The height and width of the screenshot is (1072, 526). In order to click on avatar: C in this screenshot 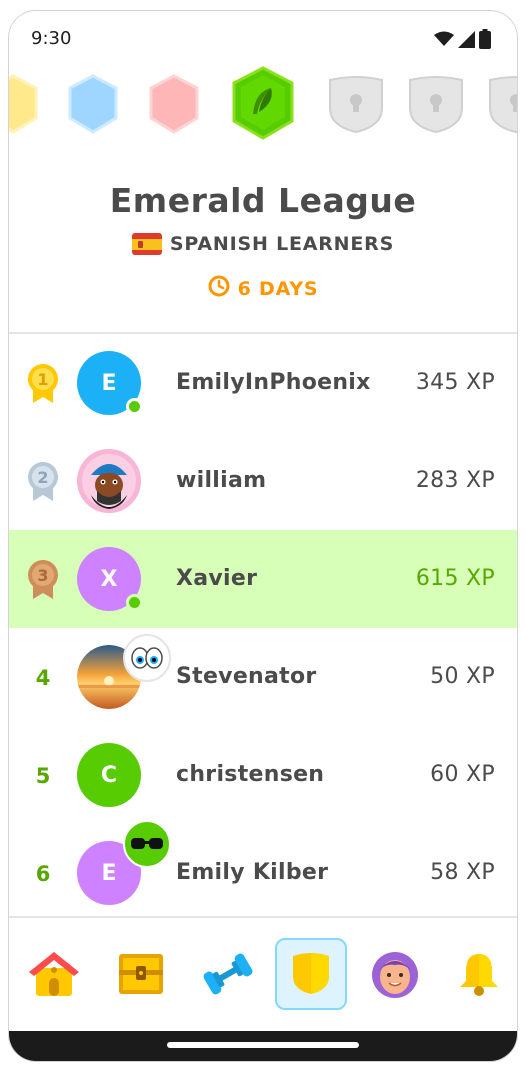, I will do `click(109, 775)`.